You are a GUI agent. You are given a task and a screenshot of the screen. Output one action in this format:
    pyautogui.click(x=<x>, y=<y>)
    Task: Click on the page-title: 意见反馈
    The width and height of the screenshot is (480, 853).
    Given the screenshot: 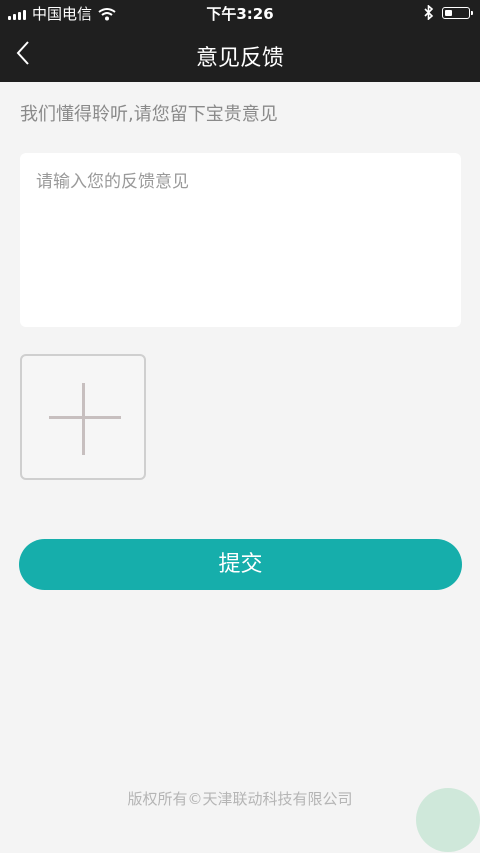 What is the action you would take?
    pyautogui.click(x=239, y=58)
    